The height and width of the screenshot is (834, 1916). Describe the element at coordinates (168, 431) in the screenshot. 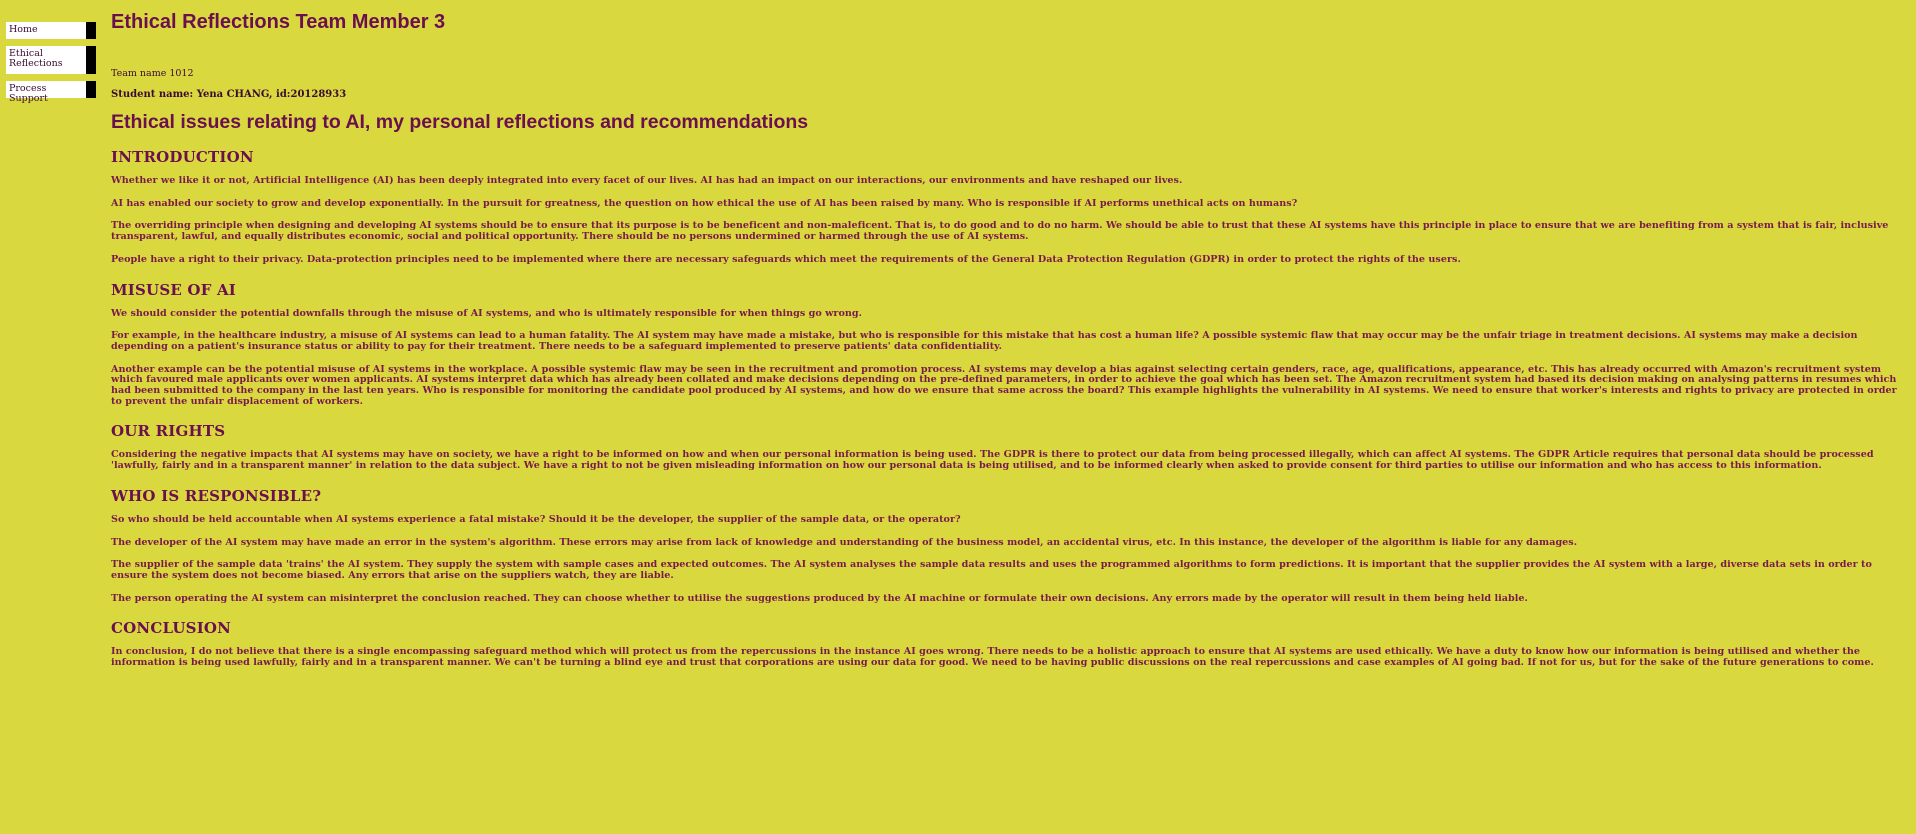

I see `section-heading: OUR RIGHTS` at that location.